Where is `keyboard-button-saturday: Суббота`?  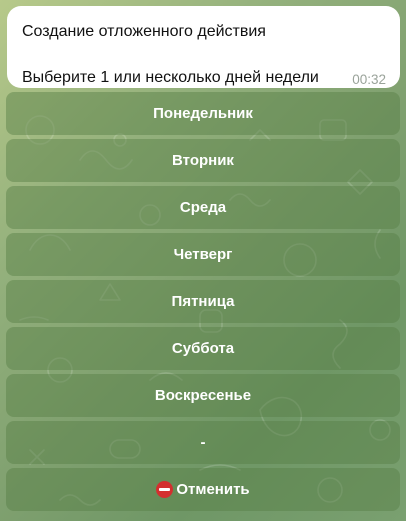 keyboard-button-saturday: Суббота is located at coordinates (203, 348).